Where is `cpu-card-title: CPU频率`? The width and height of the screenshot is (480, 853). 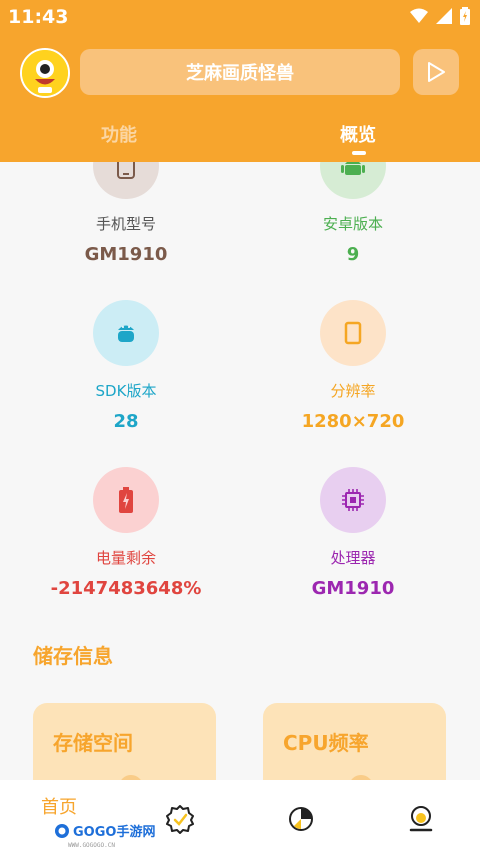 cpu-card-title: CPU频率 is located at coordinates (326, 743).